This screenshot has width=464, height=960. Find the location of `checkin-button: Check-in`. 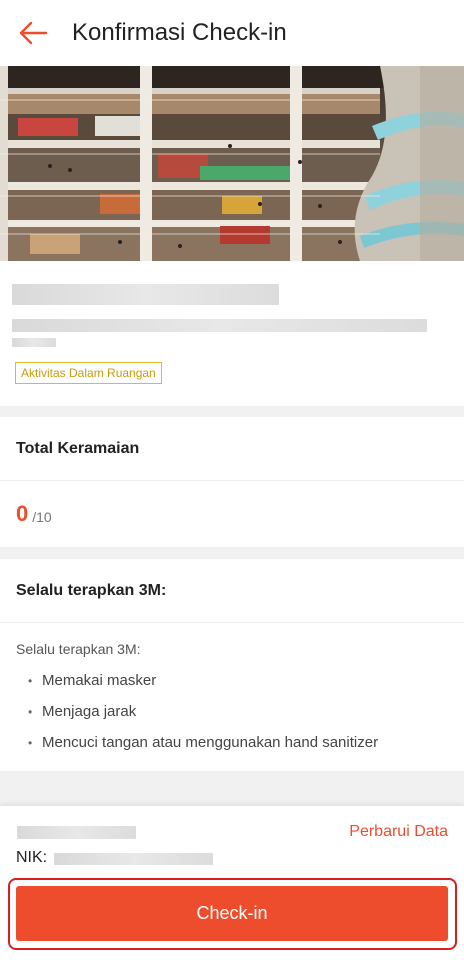

checkin-button: Check-in is located at coordinates (232, 913).